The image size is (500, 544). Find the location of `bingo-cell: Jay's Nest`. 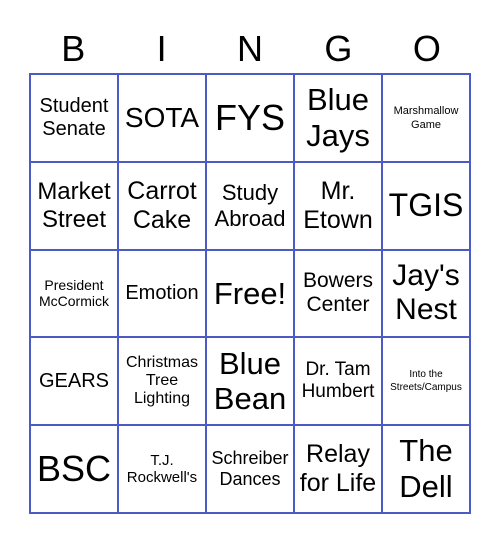

bingo-cell: Jay's Nest is located at coordinates (426, 293).